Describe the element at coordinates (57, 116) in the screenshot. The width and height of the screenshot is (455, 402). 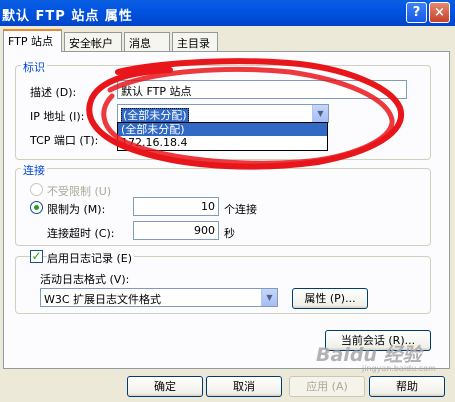
I see `ip-address-label: IP 地址 (I):` at that location.